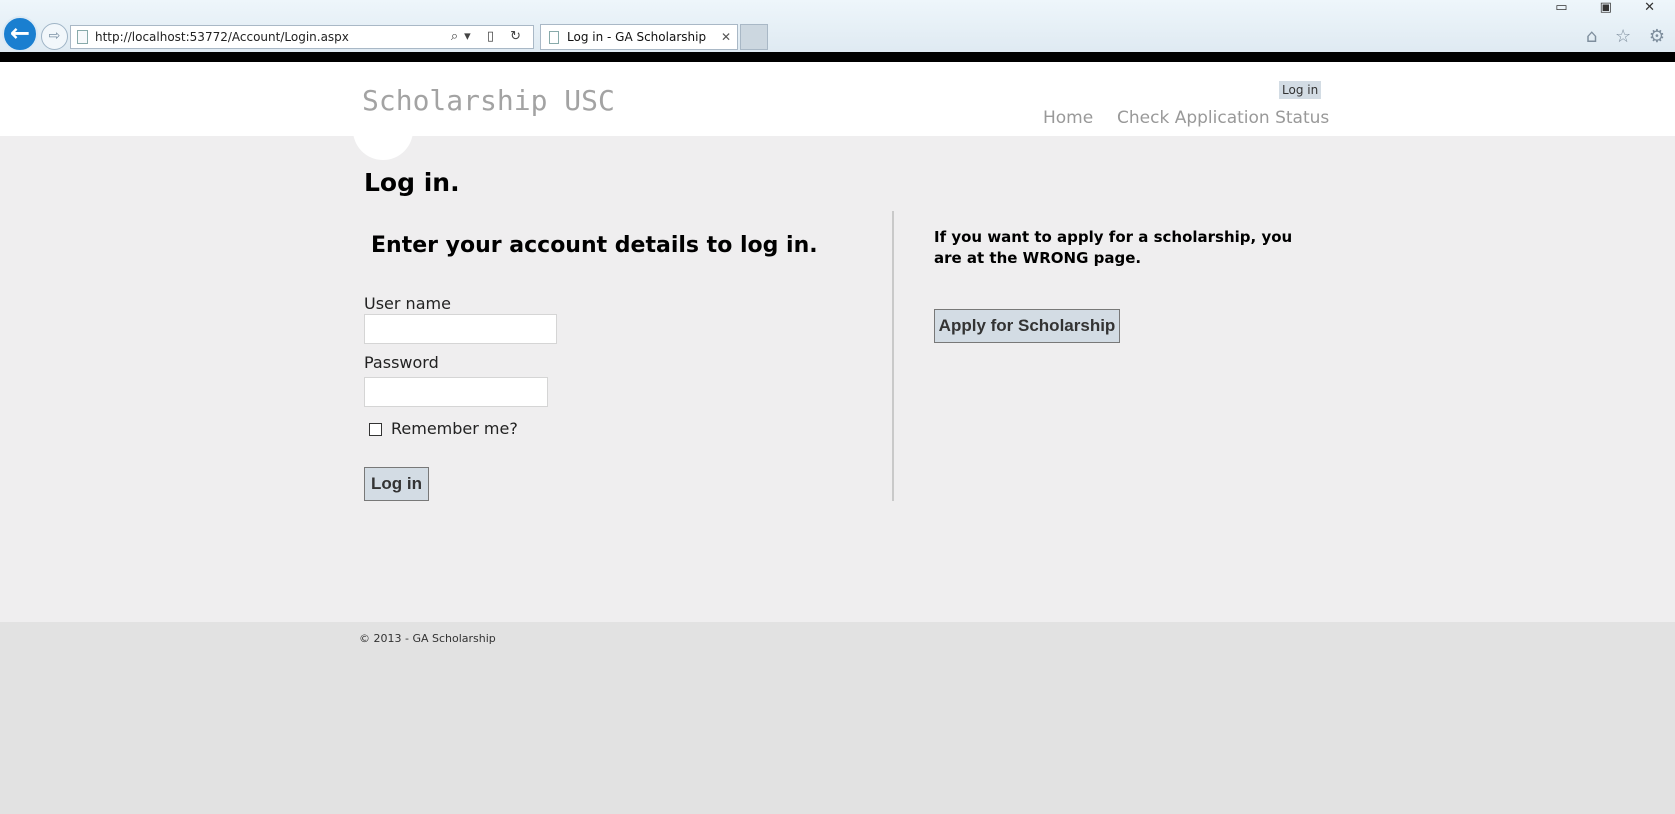 The height and width of the screenshot is (814, 1675). What do you see at coordinates (893, 356) in the screenshot?
I see `column-divider` at bounding box center [893, 356].